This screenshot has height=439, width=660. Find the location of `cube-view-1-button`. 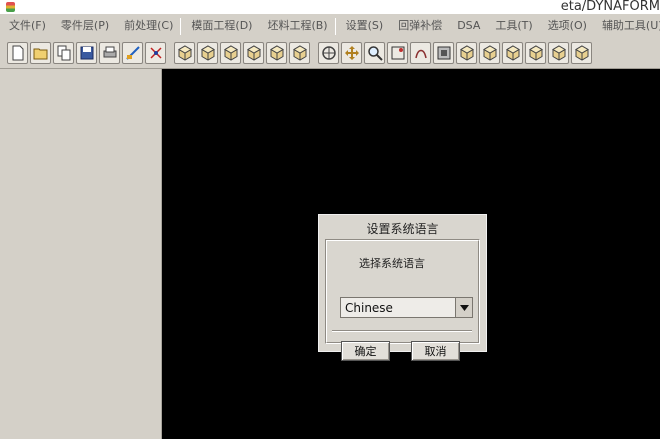

cube-view-1-button is located at coordinates (184, 53).